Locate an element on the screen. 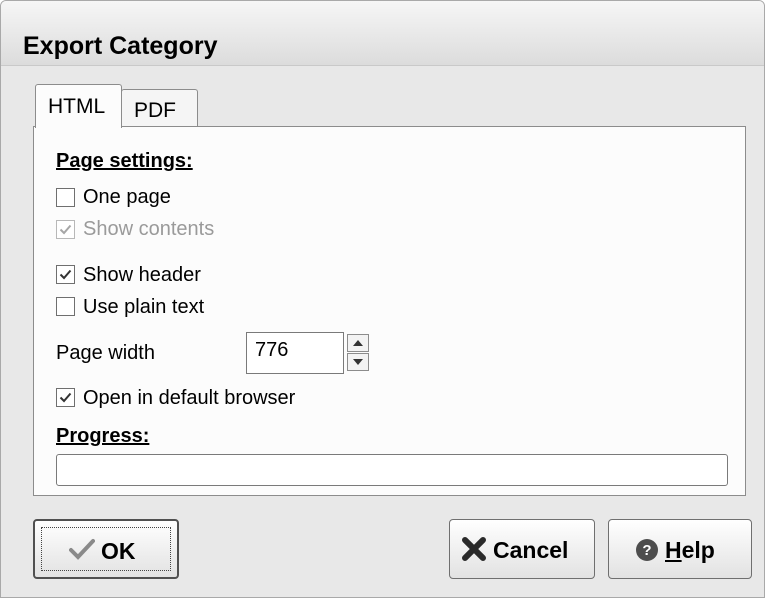  progress-heading: Progress: is located at coordinates (103, 436).